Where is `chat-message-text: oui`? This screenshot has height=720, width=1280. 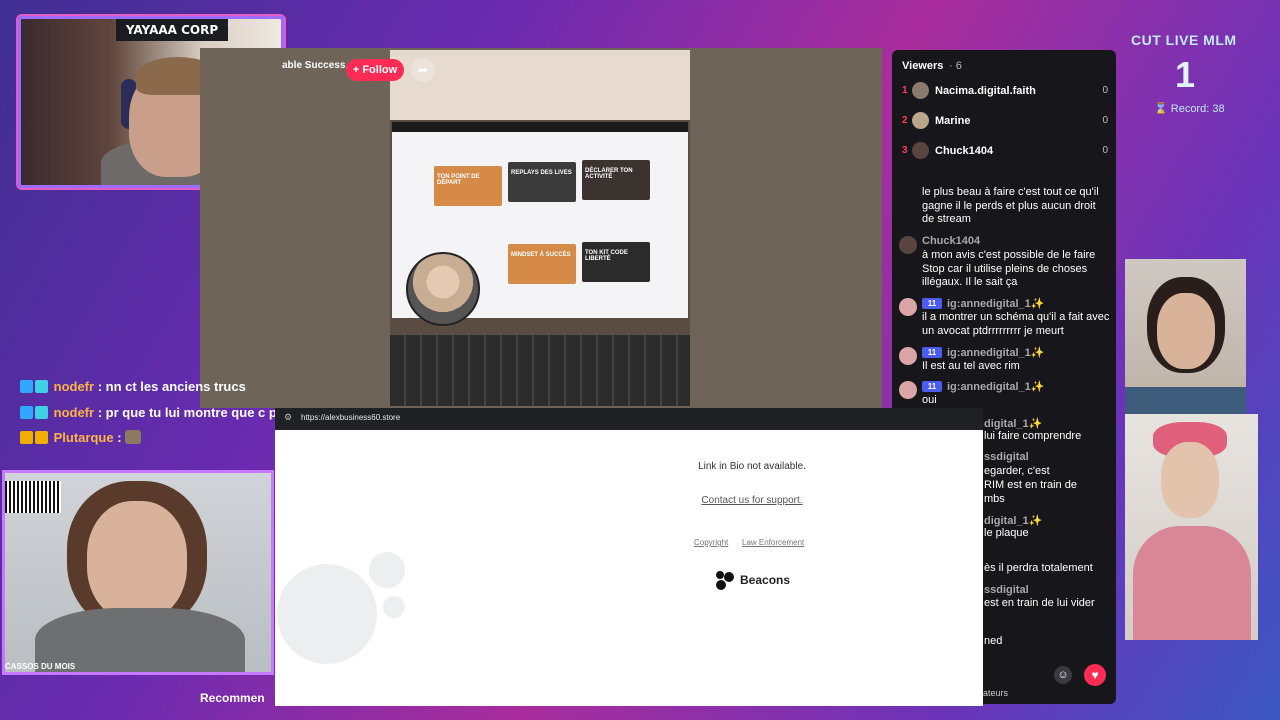
chat-message-text: oui is located at coordinates (929, 400).